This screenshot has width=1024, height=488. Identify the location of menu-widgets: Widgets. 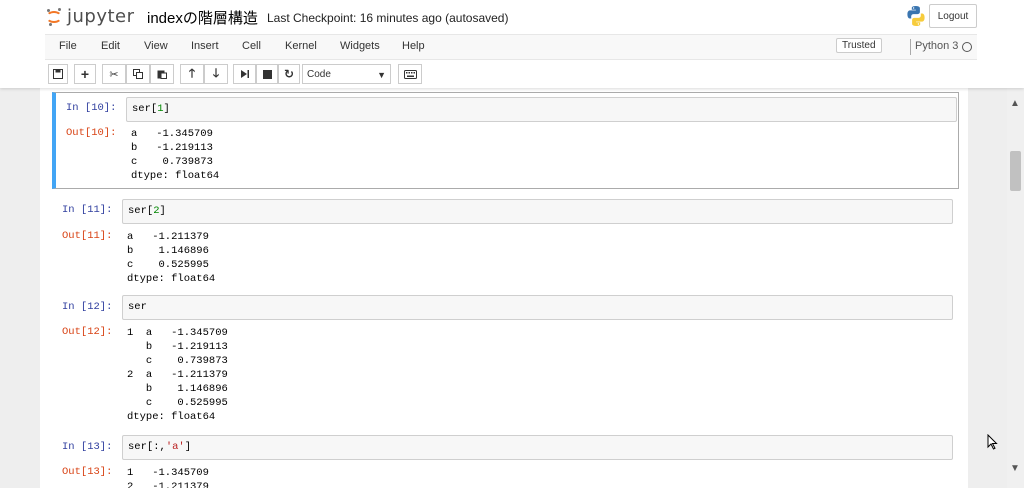
(360, 46).